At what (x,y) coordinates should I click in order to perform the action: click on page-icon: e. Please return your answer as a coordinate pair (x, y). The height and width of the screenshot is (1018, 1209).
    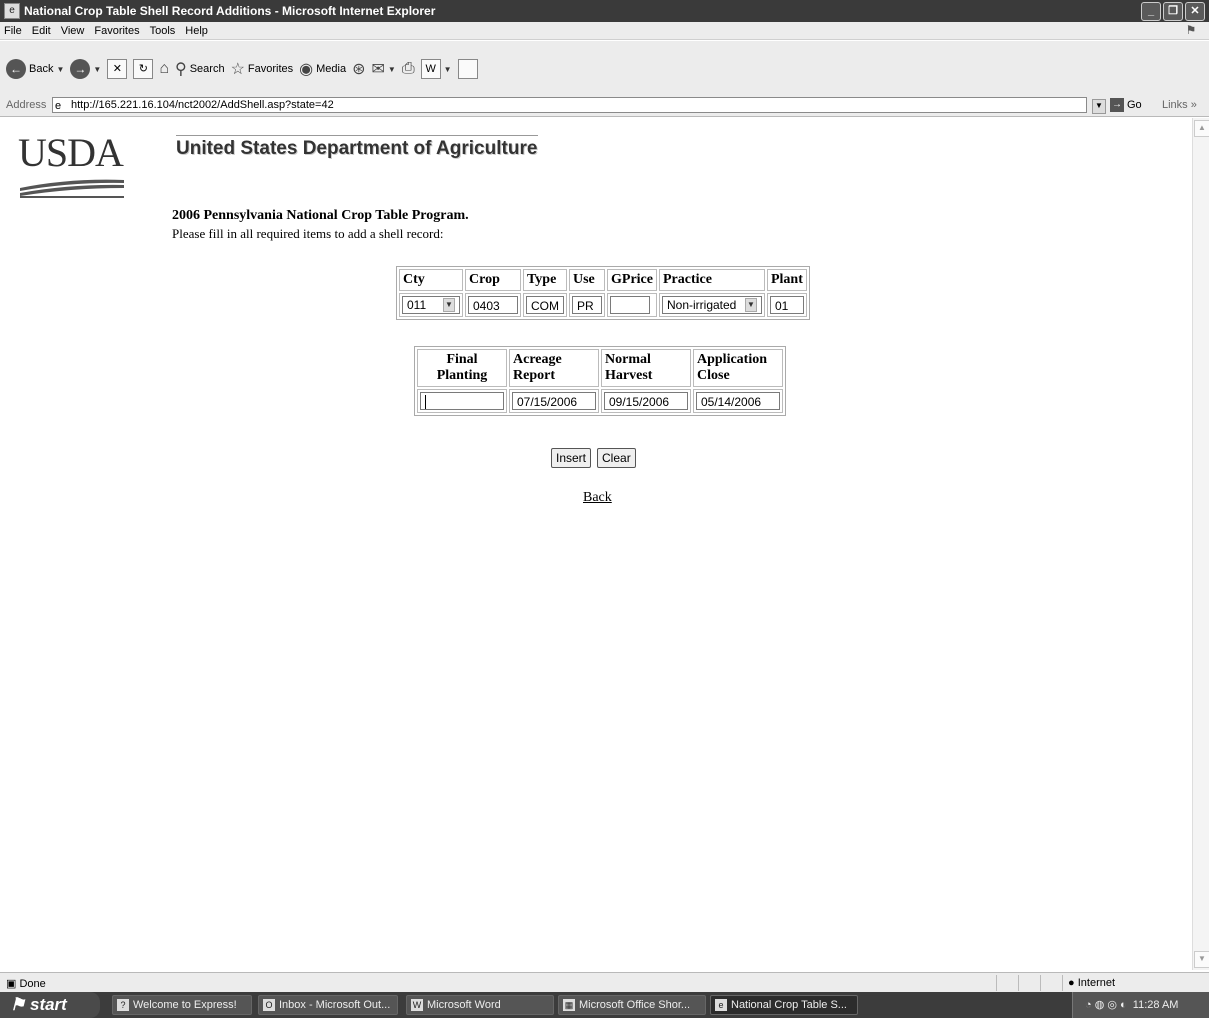
    Looking at the image, I should click on (58, 106).